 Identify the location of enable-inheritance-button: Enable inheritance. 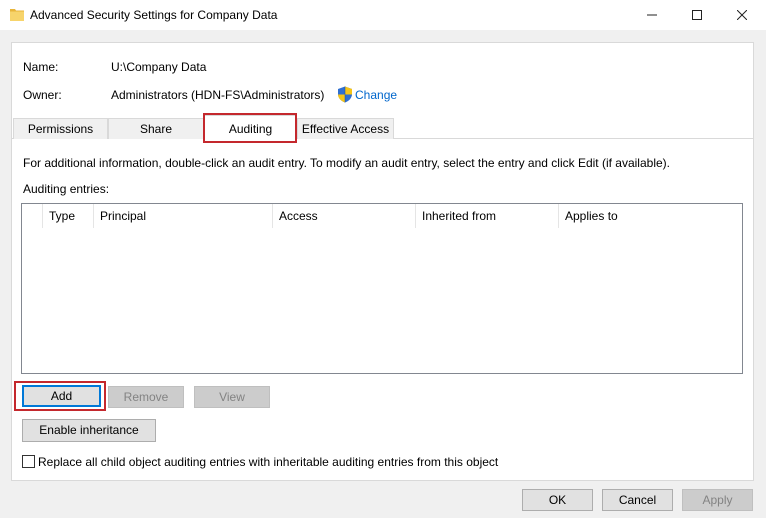
(89, 430).